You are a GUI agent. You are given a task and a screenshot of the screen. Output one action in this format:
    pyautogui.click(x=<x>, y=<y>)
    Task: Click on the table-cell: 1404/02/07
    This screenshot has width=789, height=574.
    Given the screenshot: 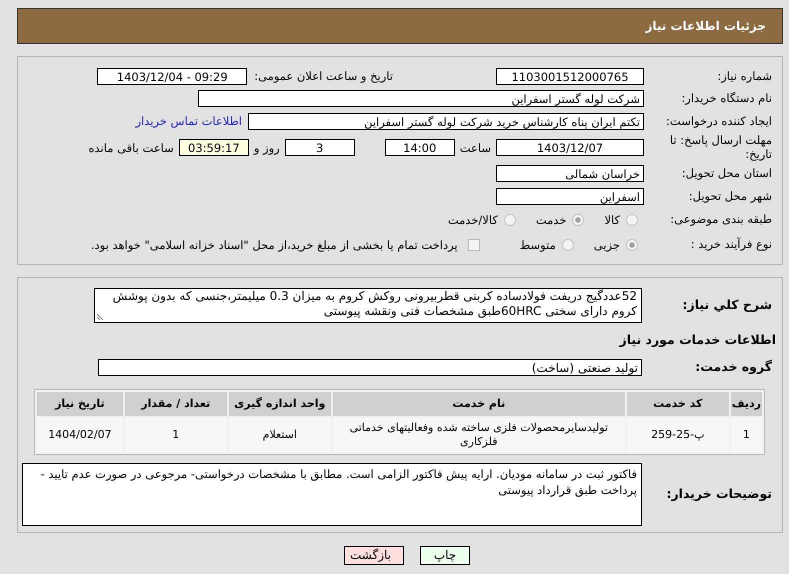 What is the action you would take?
    pyautogui.click(x=80, y=435)
    